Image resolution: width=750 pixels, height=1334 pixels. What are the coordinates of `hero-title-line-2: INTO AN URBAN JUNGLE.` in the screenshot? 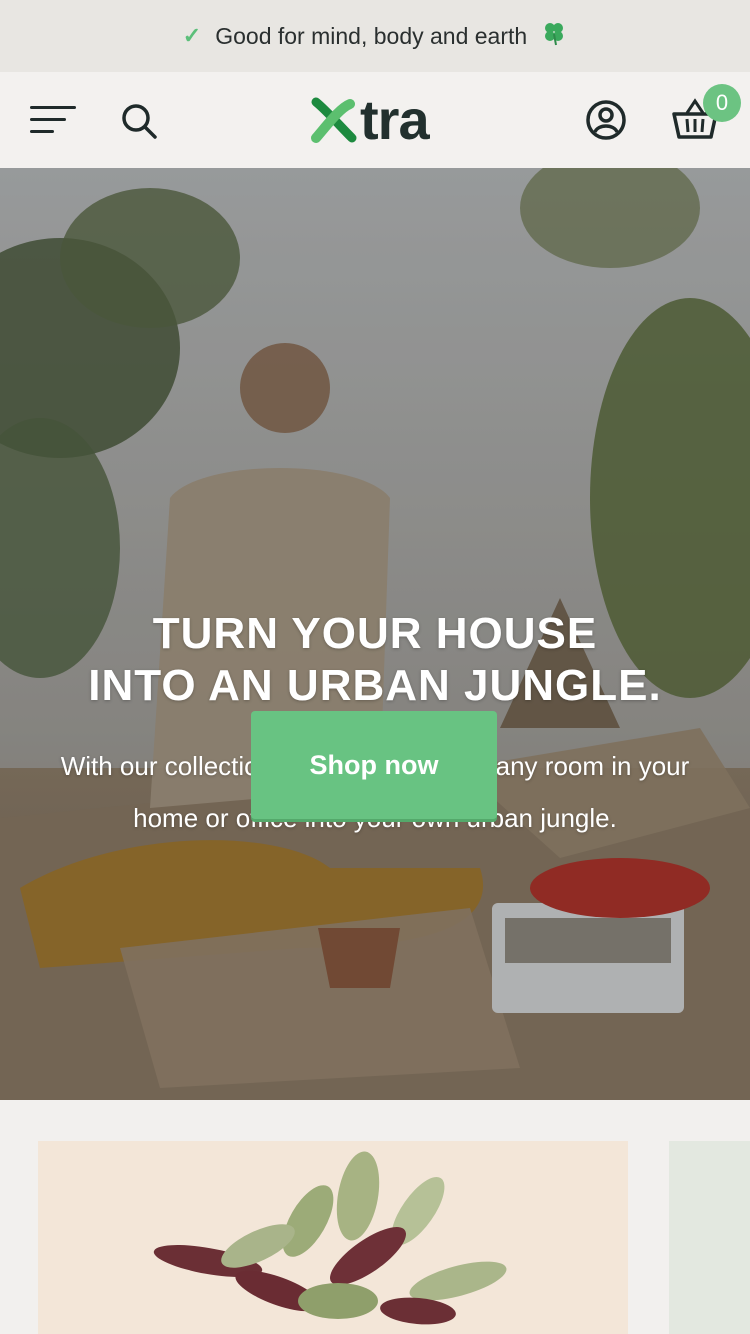 It's located at (375, 685).